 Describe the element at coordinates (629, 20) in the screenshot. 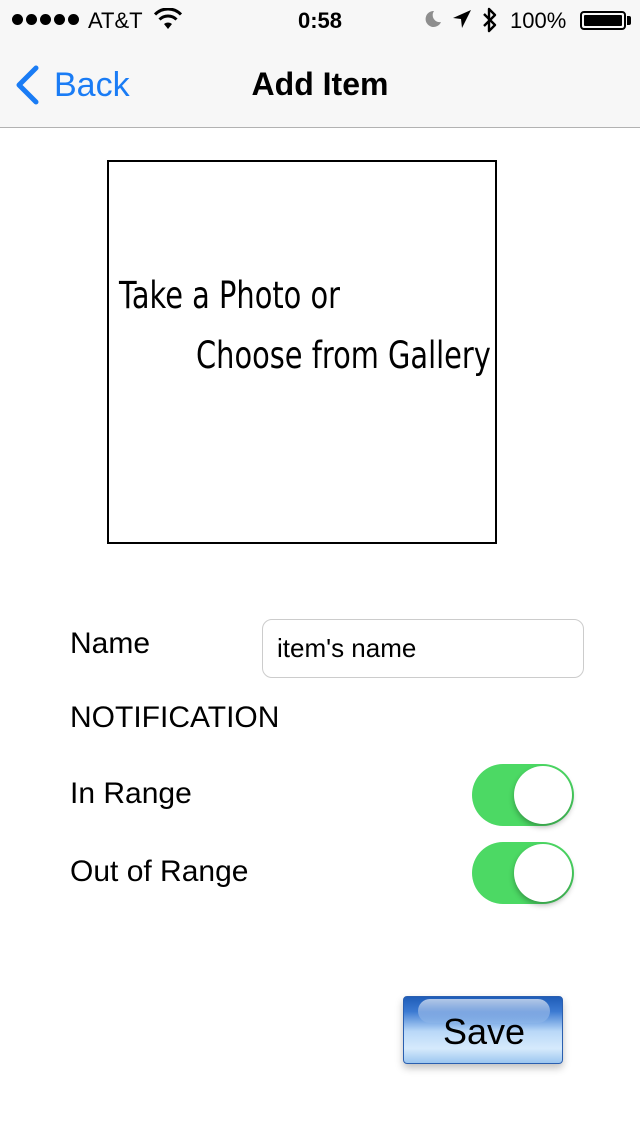

I see `battery-cap` at that location.